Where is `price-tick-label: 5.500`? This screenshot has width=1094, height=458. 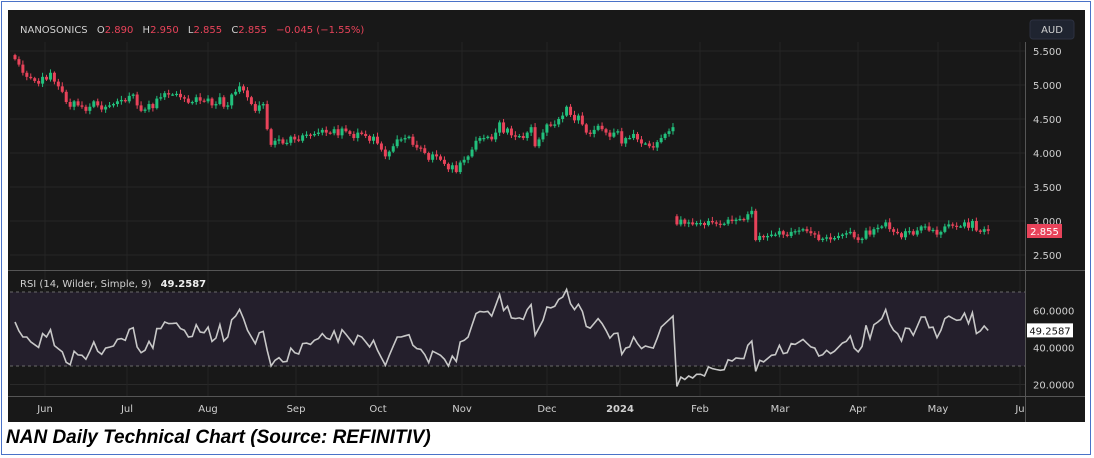
price-tick-label: 5.500 is located at coordinates (1047, 52).